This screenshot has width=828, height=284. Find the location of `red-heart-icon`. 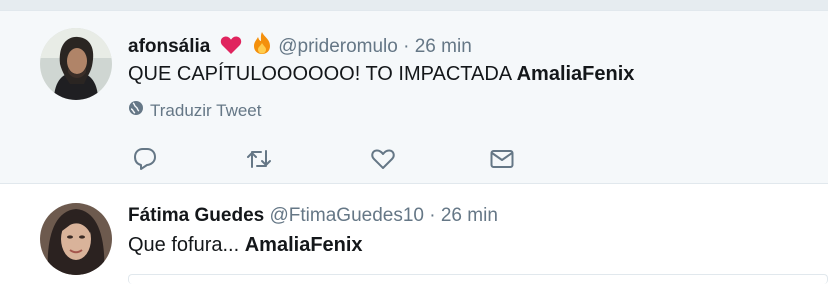

red-heart-icon is located at coordinates (231, 48).